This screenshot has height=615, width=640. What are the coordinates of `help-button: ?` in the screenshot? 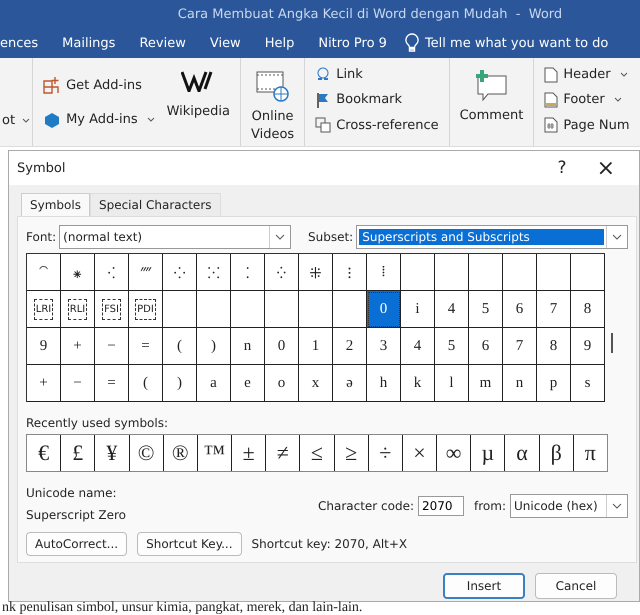 It's located at (562, 168).